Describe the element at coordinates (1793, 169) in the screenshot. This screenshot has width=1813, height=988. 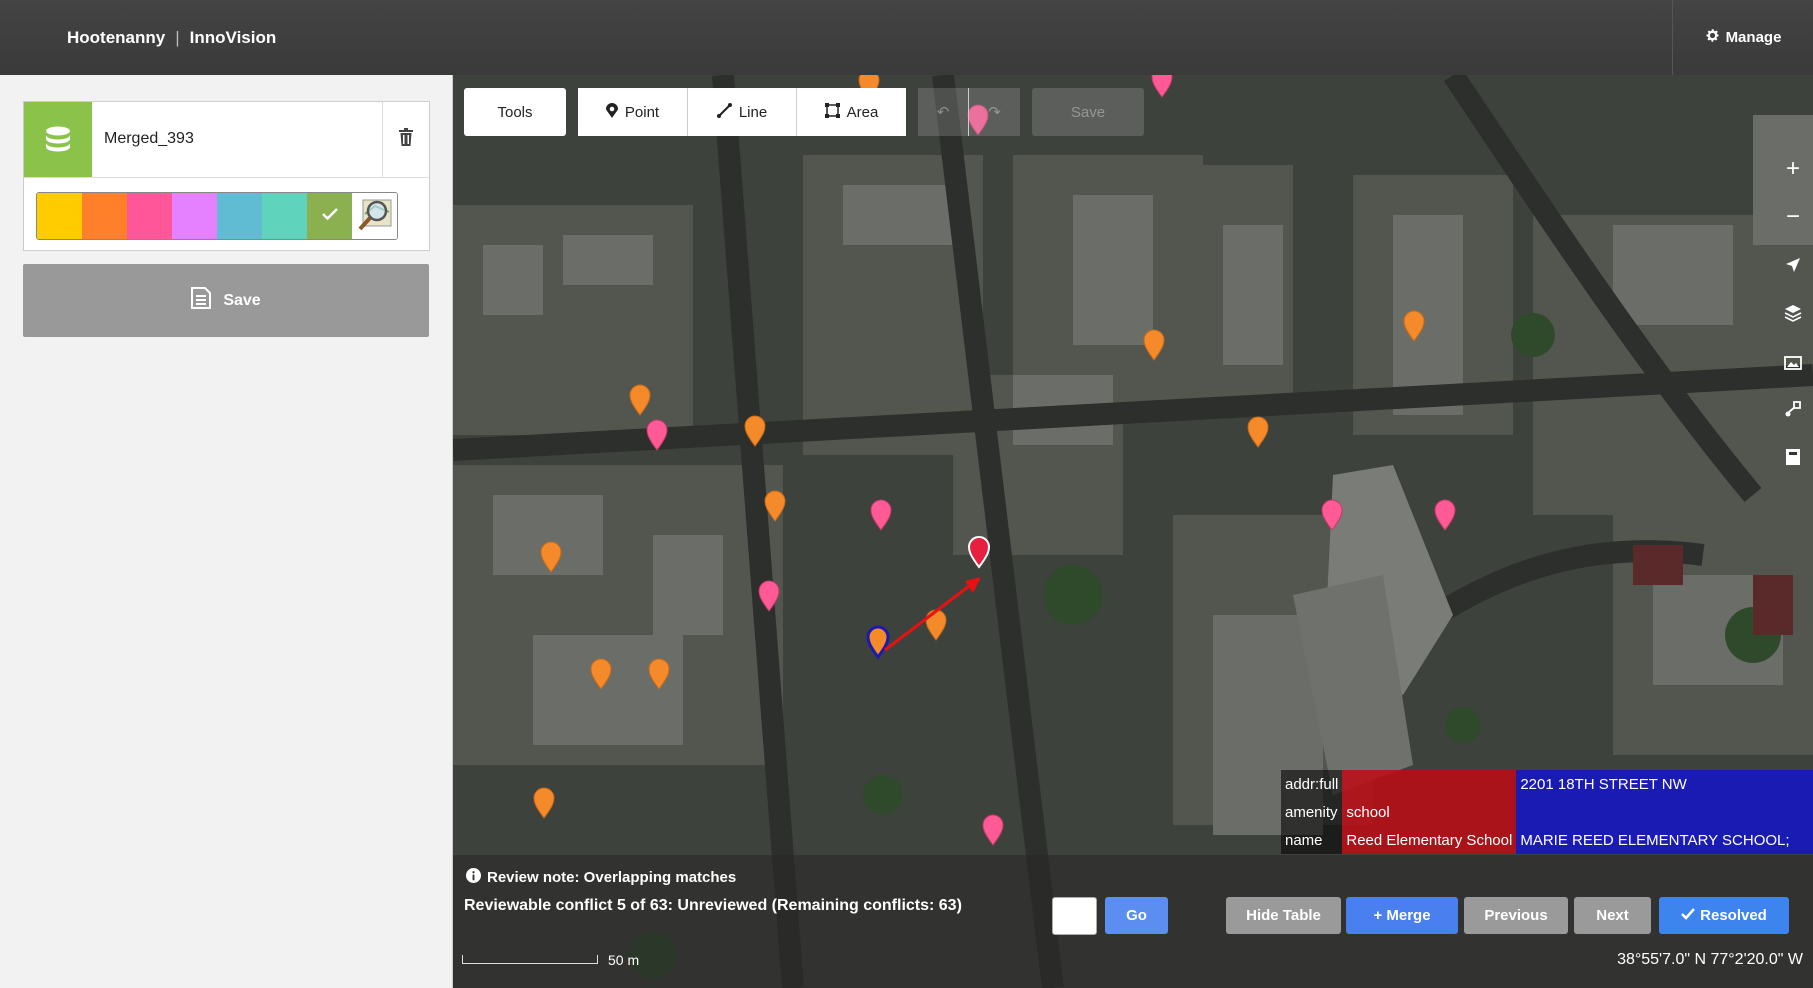
I see `zoom-in-icon: +` at that location.